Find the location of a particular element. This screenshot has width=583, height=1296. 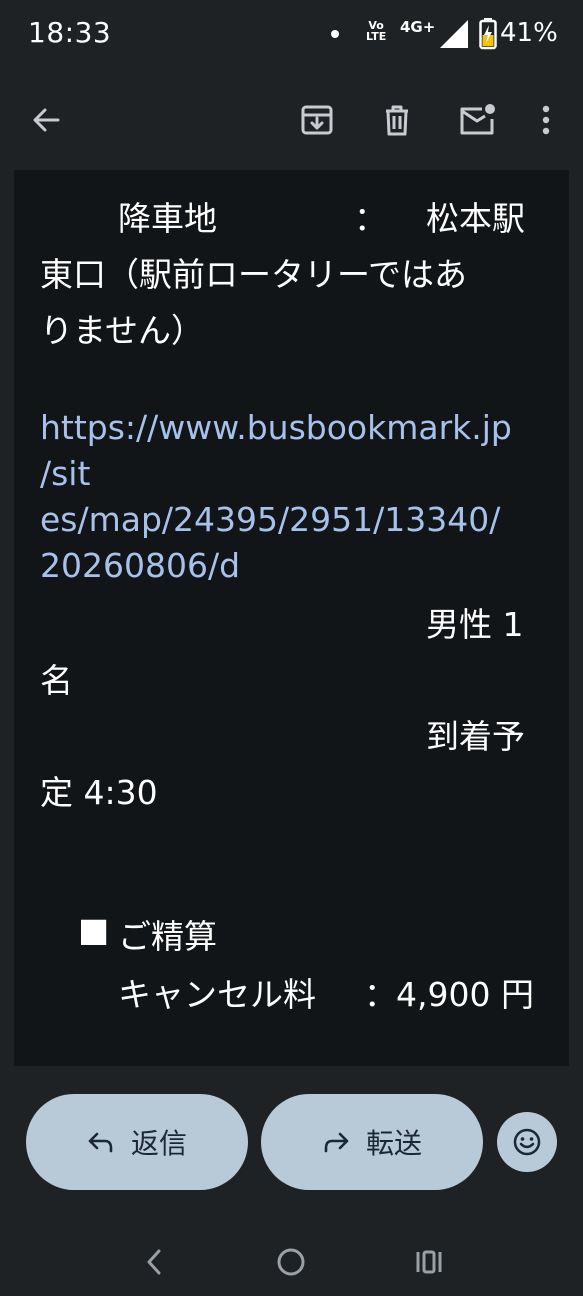

status-bar: 18:33 Vo LTE 4G+ 41% is located at coordinates (291, 35).